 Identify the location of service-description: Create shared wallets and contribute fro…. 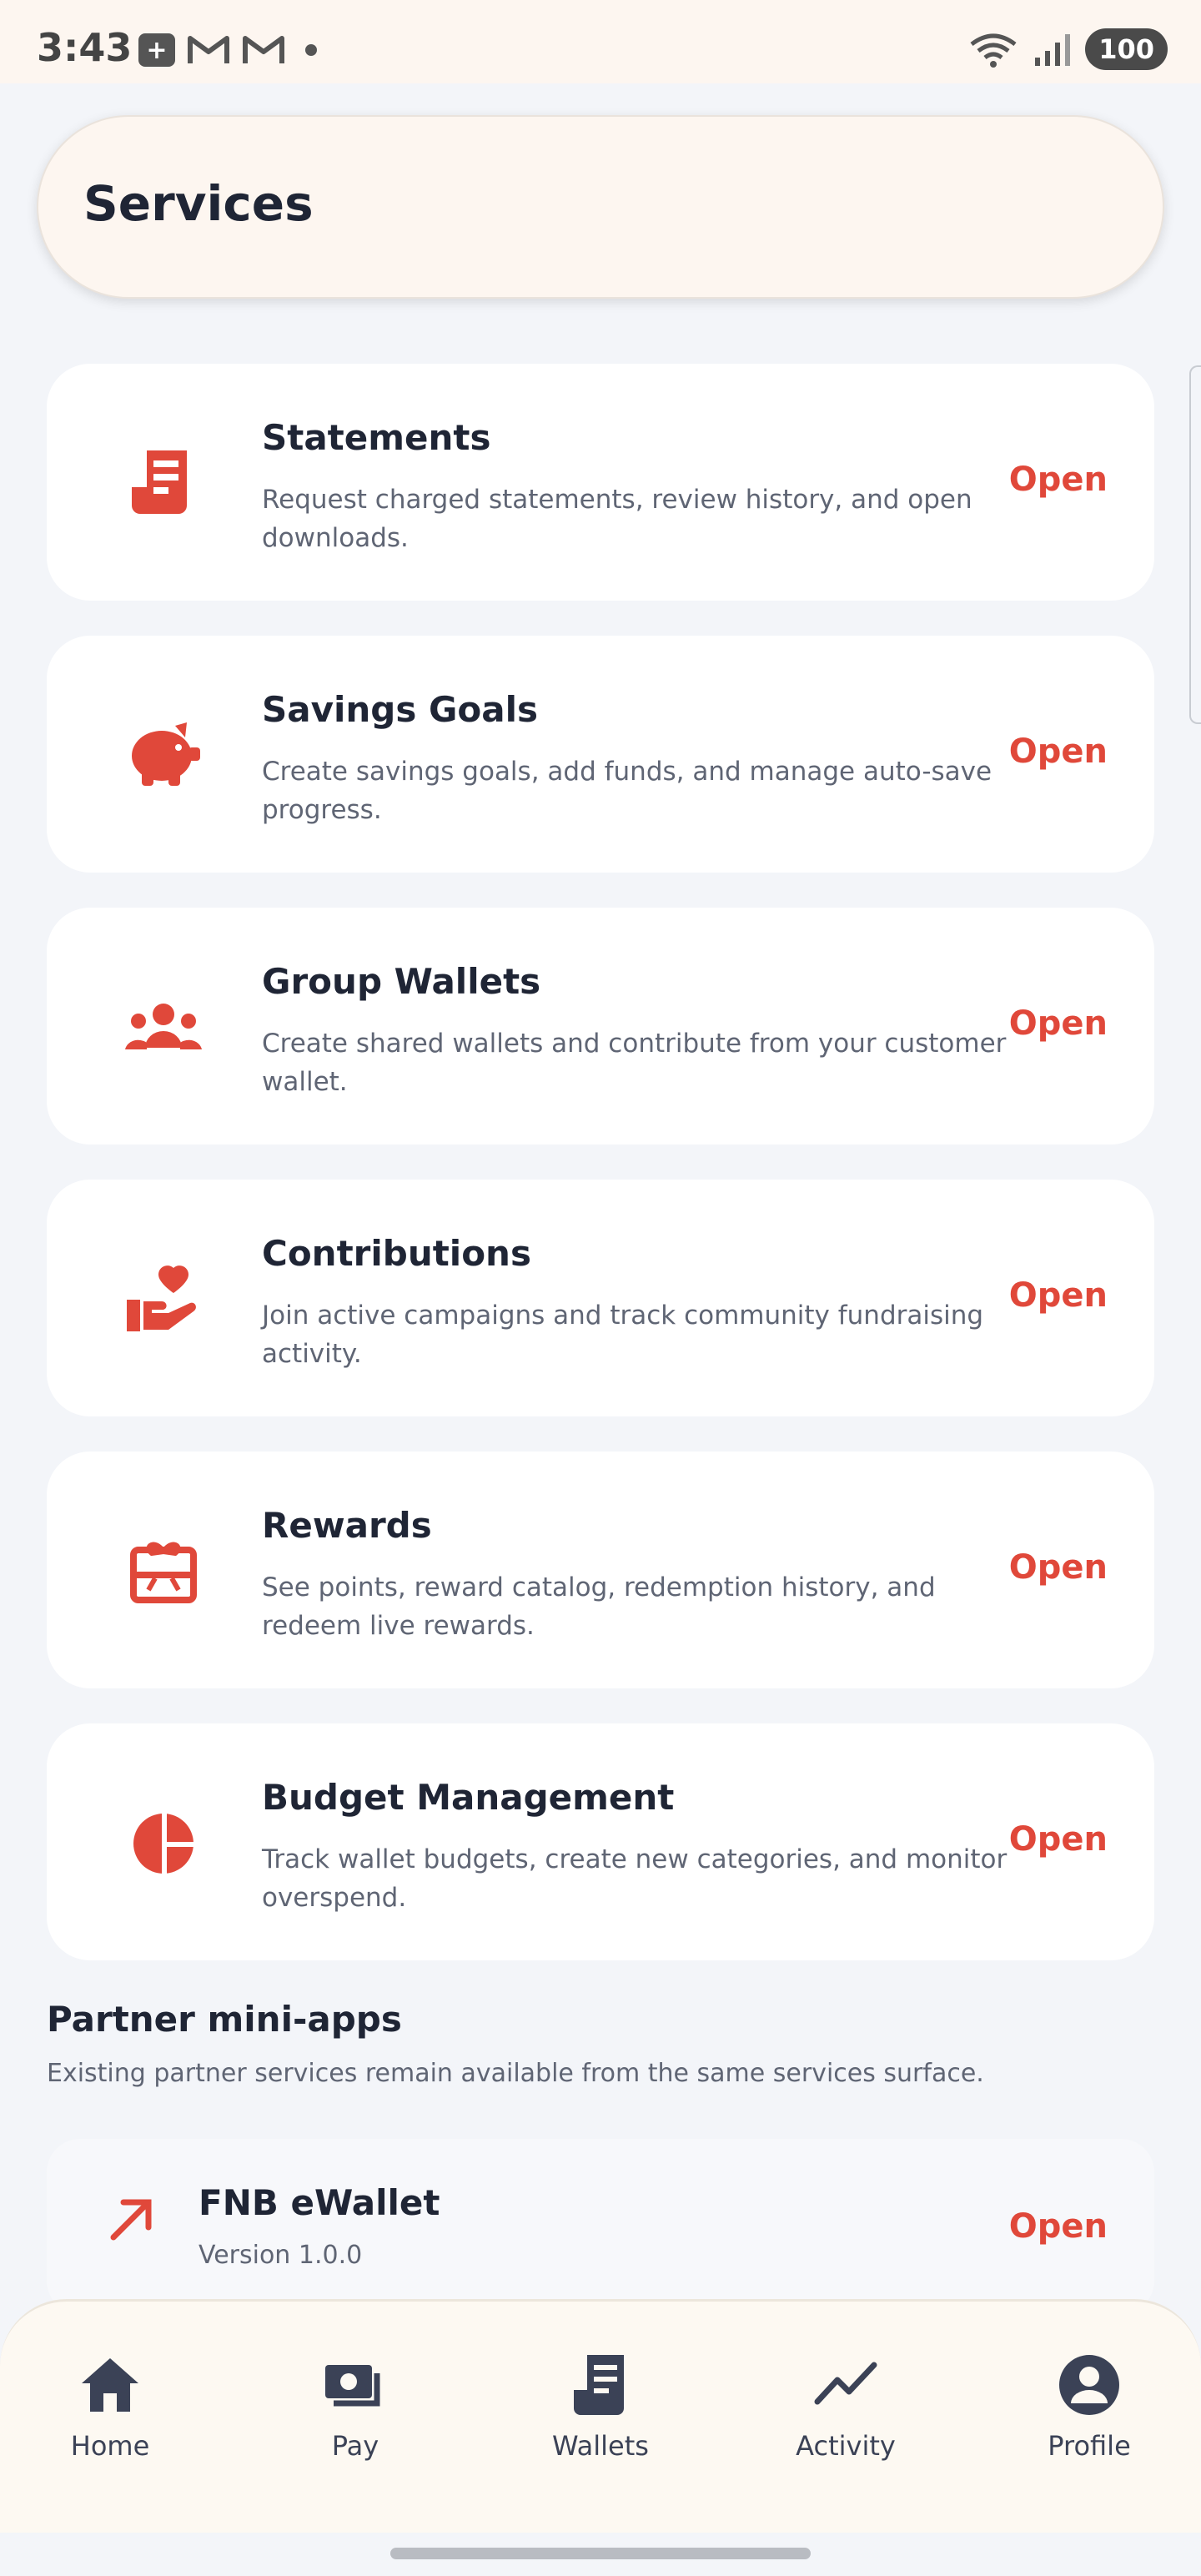
(635, 1063).